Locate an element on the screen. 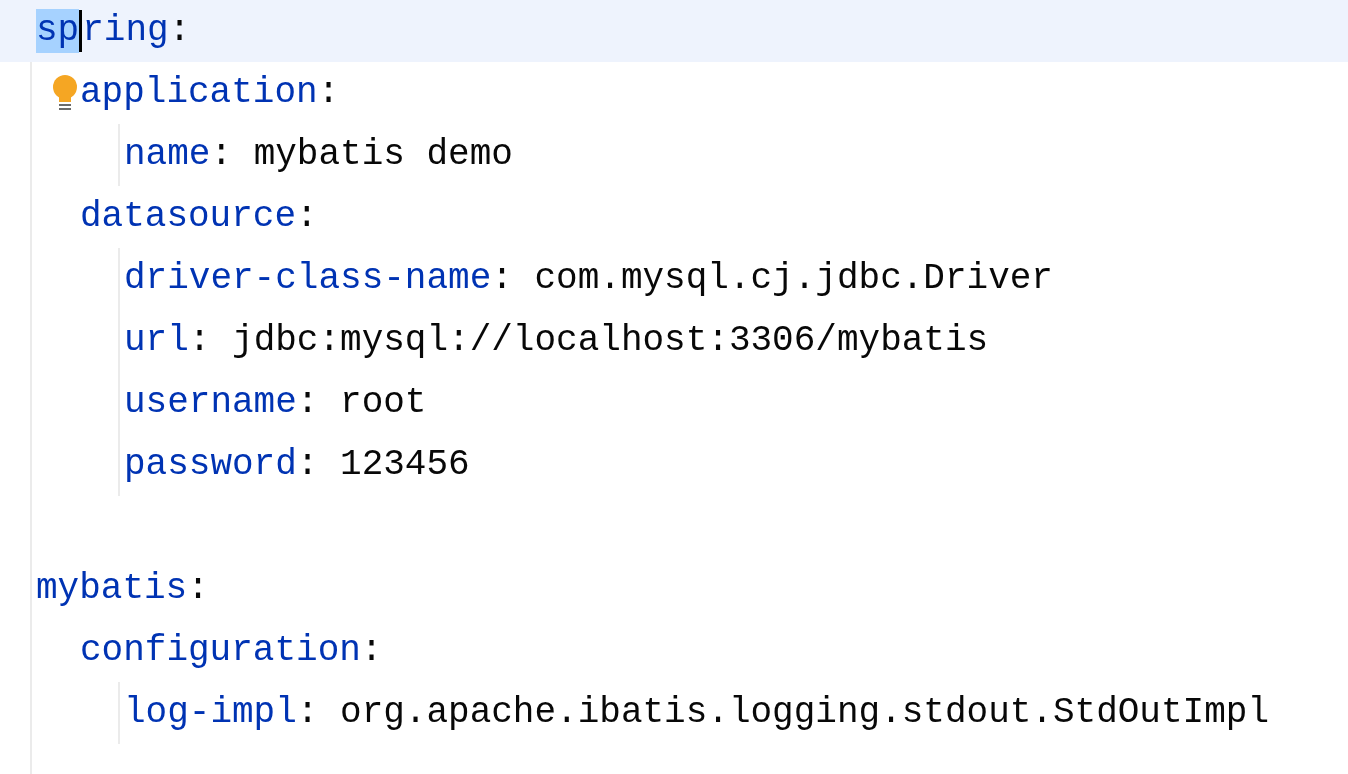 The width and height of the screenshot is (1348, 774). yaml-key: username is located at coordinates (210, 403).